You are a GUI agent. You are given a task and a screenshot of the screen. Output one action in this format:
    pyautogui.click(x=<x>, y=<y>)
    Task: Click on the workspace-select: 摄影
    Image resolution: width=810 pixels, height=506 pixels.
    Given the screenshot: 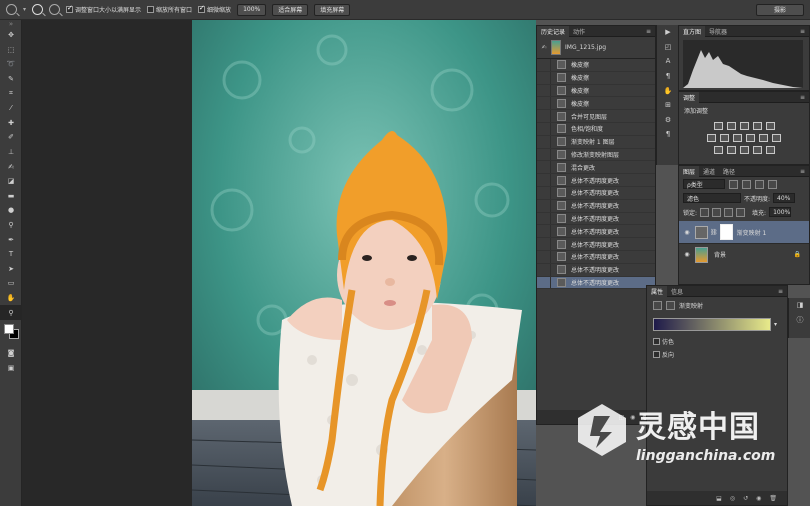 What is the action you would take?
    pyautogui.click(x=780, y=9)
    